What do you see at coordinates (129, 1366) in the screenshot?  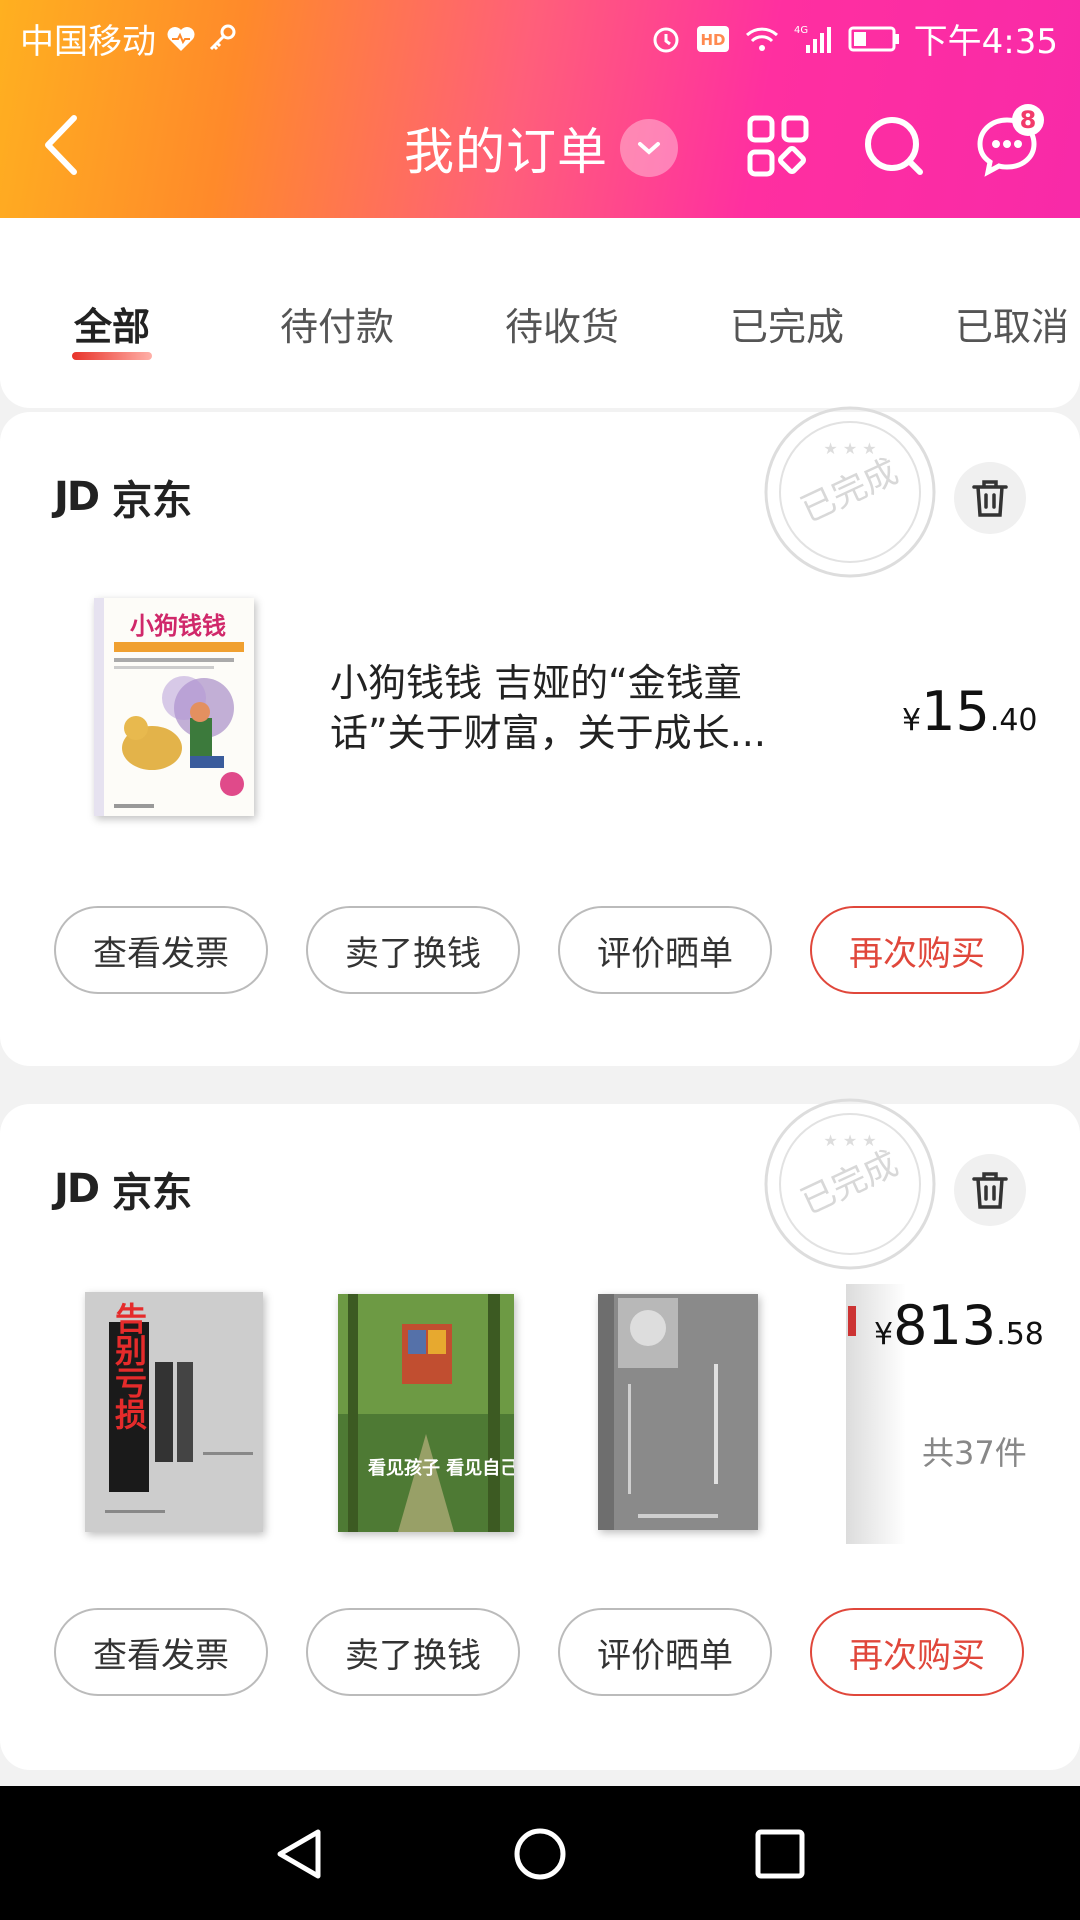 I see `book-cover-title: 告别亏损` at bounding box center [129, 1366].